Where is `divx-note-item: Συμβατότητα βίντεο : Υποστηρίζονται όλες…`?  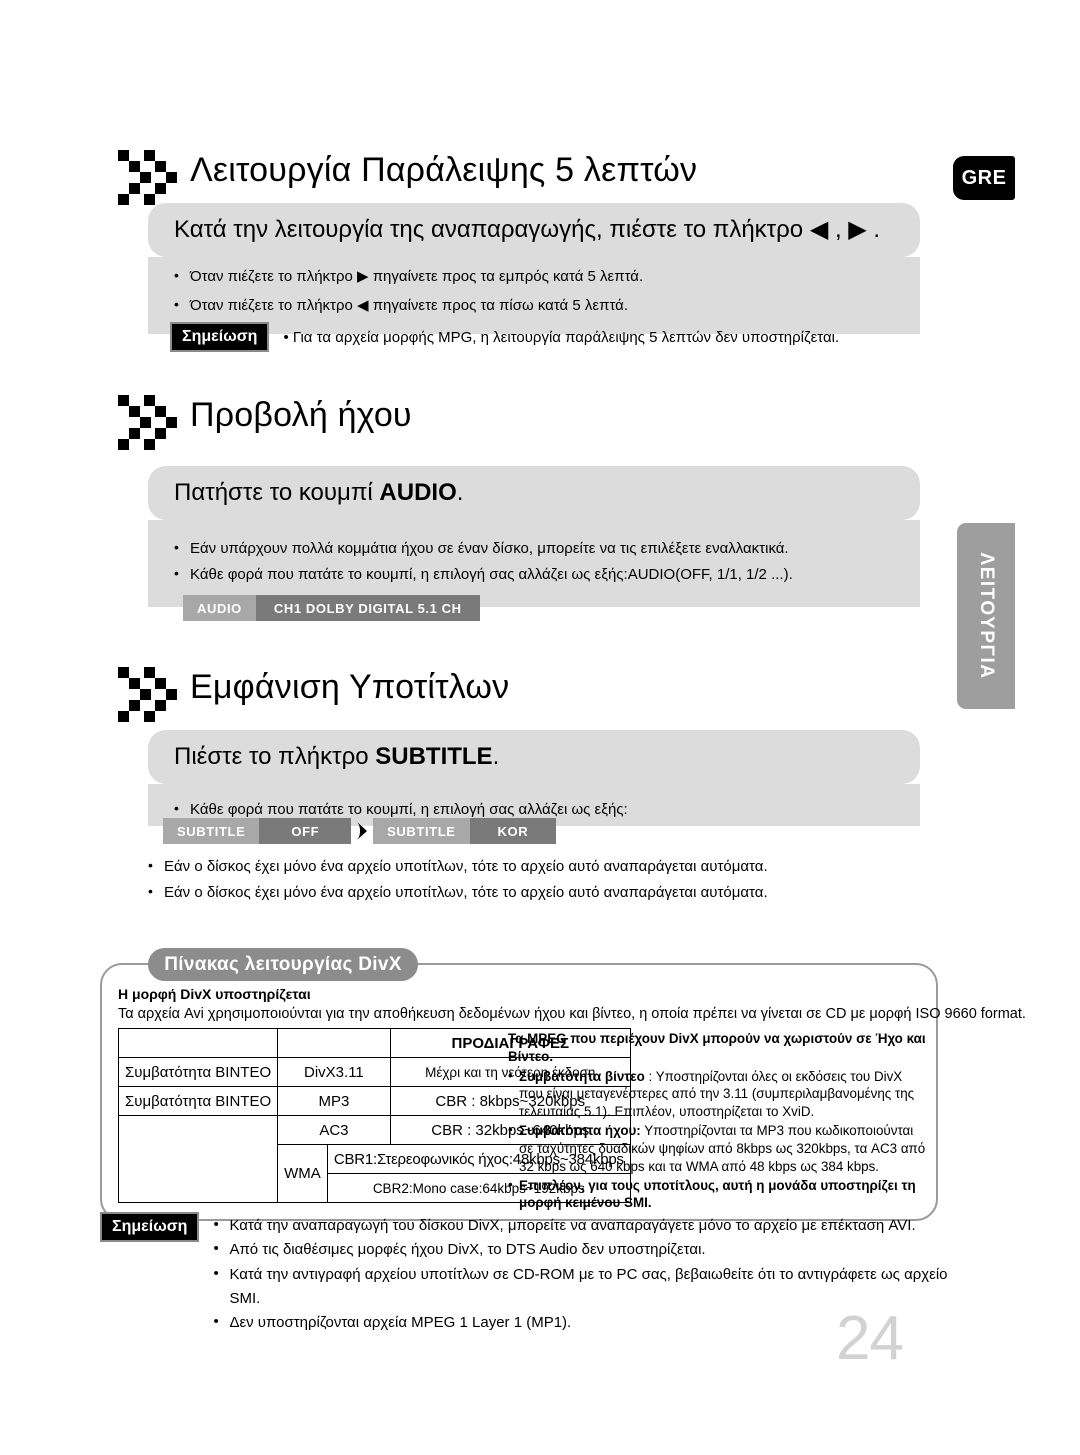 divx-note-item: Συμβατότητα βίντεο : Υποστηρίζονται όλες… is located at coordinates (718, 1094).